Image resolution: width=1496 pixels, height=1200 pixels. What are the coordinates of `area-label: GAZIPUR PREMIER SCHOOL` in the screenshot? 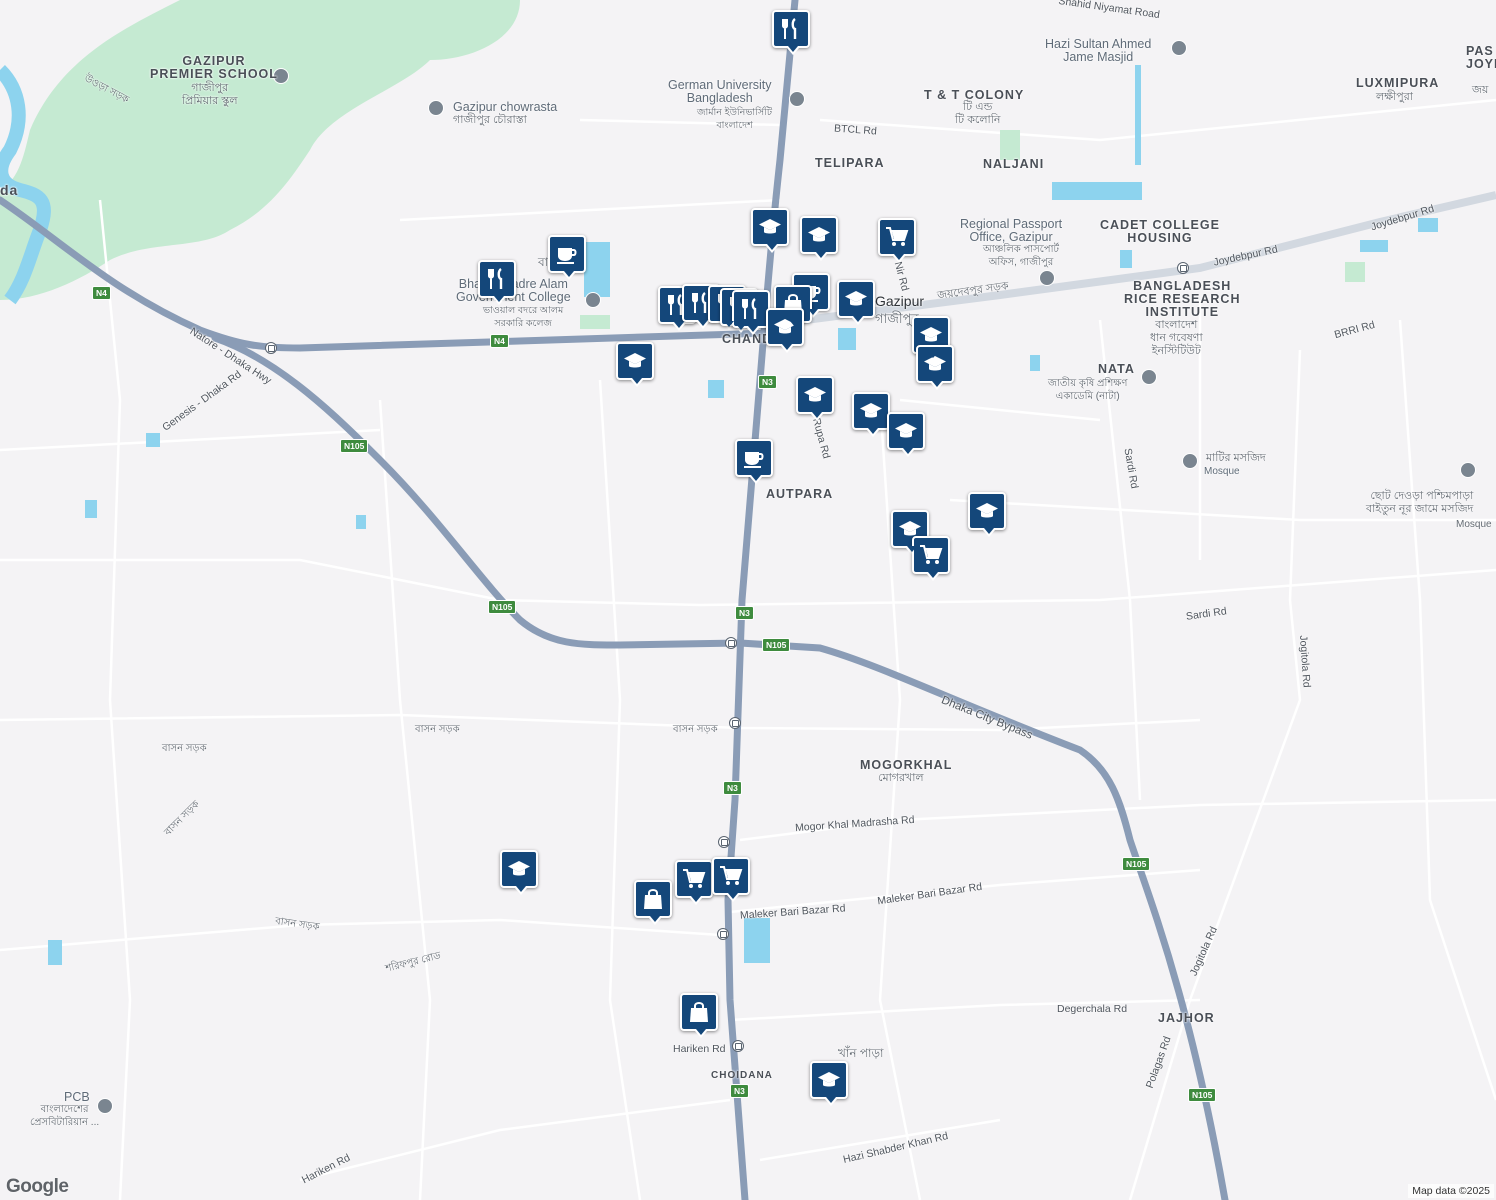 It's located at (214, 67).